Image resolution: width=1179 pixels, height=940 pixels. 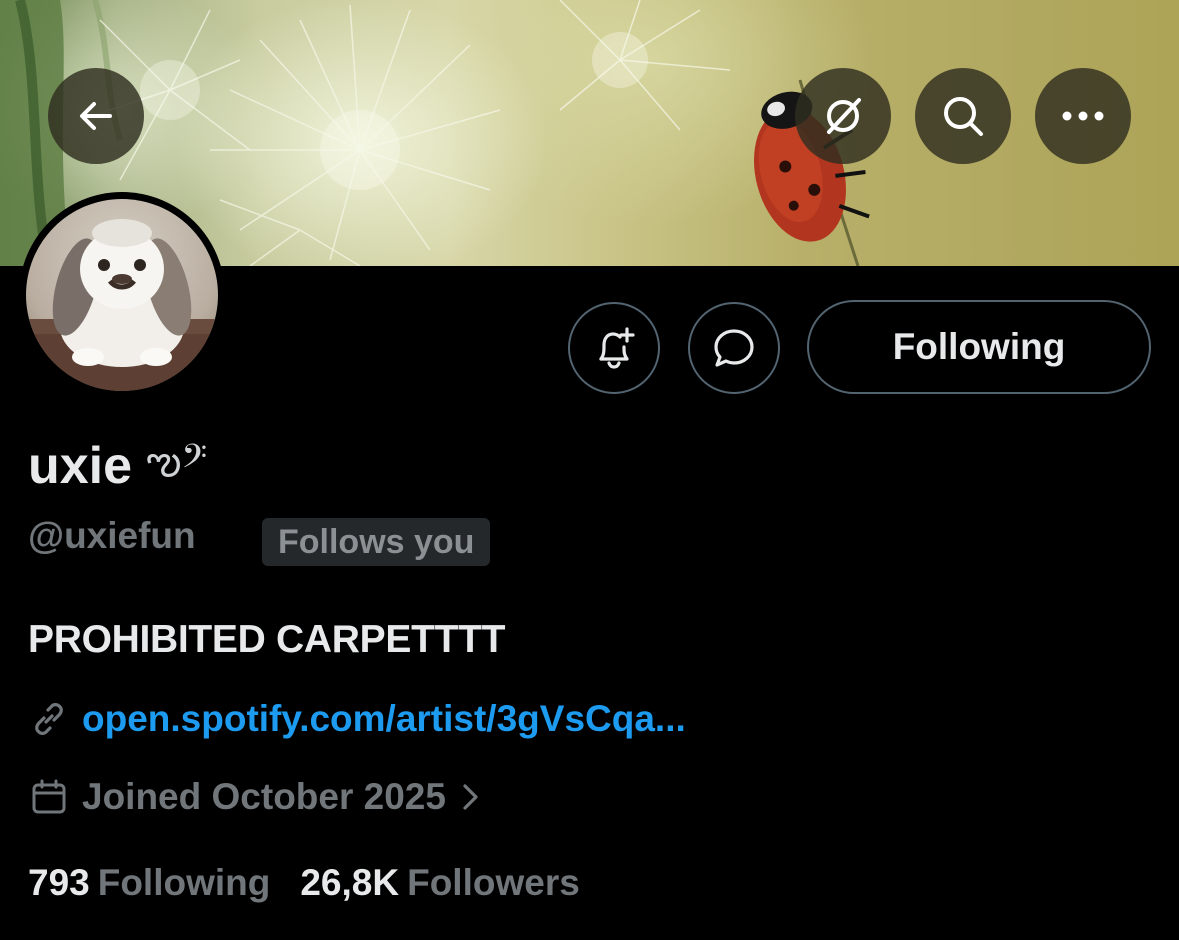 I want to click on name-emoji: ఌ𝄢, so click(x=177, y=461).